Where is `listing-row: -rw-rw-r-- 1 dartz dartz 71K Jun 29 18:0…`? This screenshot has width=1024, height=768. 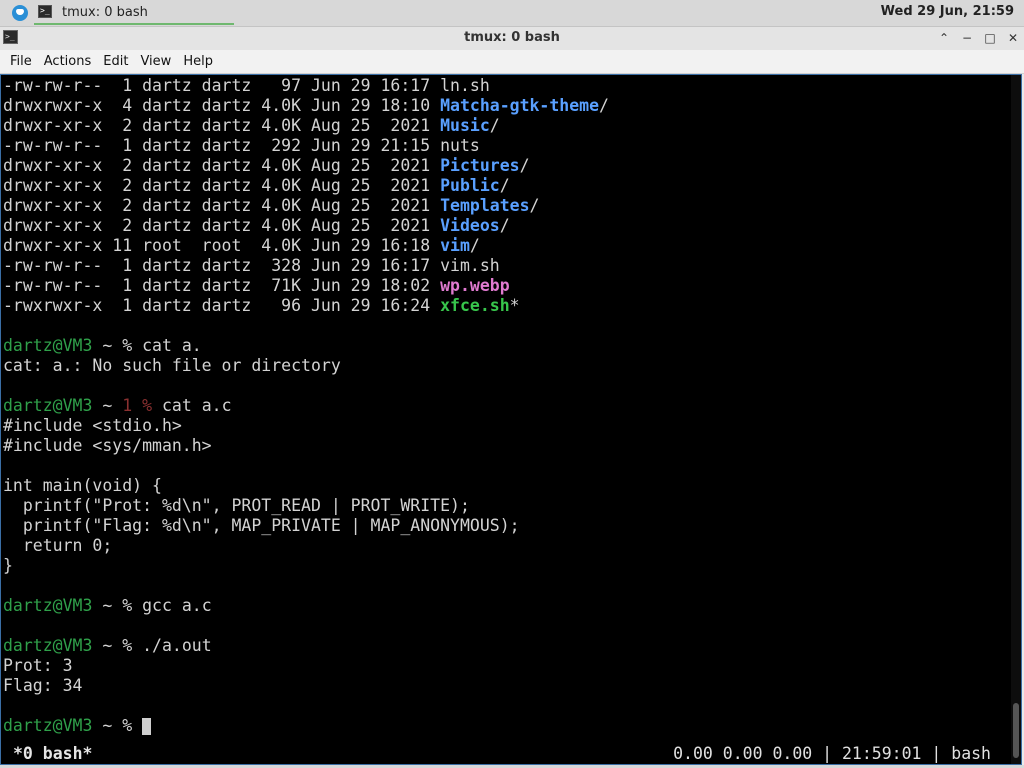 listing-row: -rw-rw-r-- 1 dartz dartz 71K Jun 29 18:0… is located at coordinates (256, 286).